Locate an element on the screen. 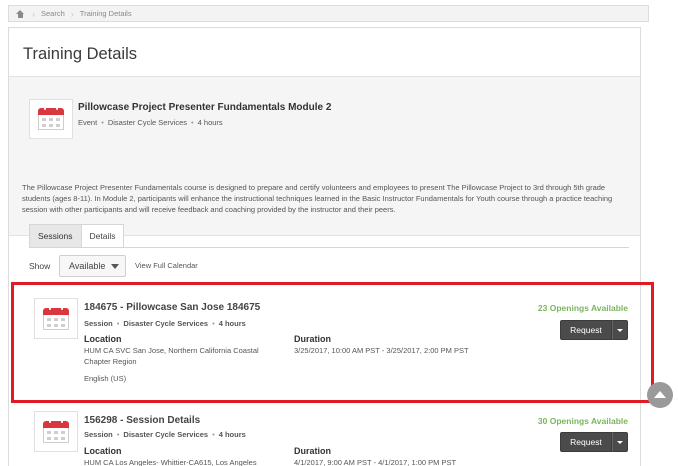 Image resolution: width=678 pixels, height=466 pixels. home-icon is located at coordinates (20, 13).